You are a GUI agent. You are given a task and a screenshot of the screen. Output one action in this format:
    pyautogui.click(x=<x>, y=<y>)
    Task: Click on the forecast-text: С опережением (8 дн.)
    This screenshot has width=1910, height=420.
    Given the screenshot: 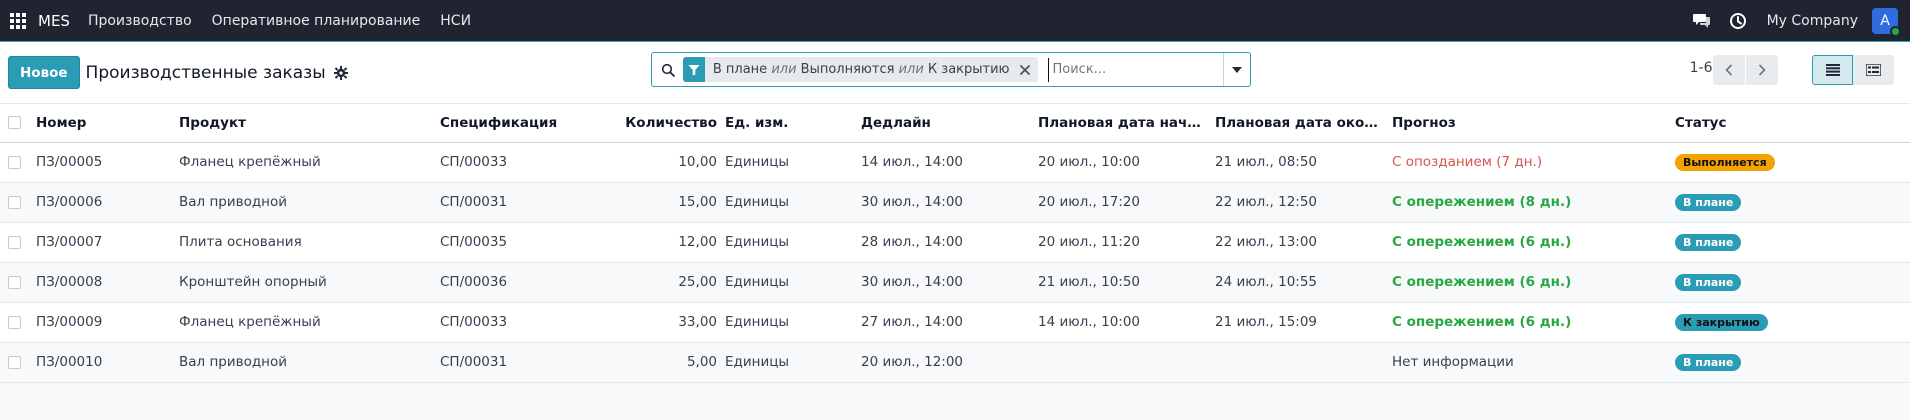 What is the action you would take?
    pyautogui.click(x=1482, y=202)
    